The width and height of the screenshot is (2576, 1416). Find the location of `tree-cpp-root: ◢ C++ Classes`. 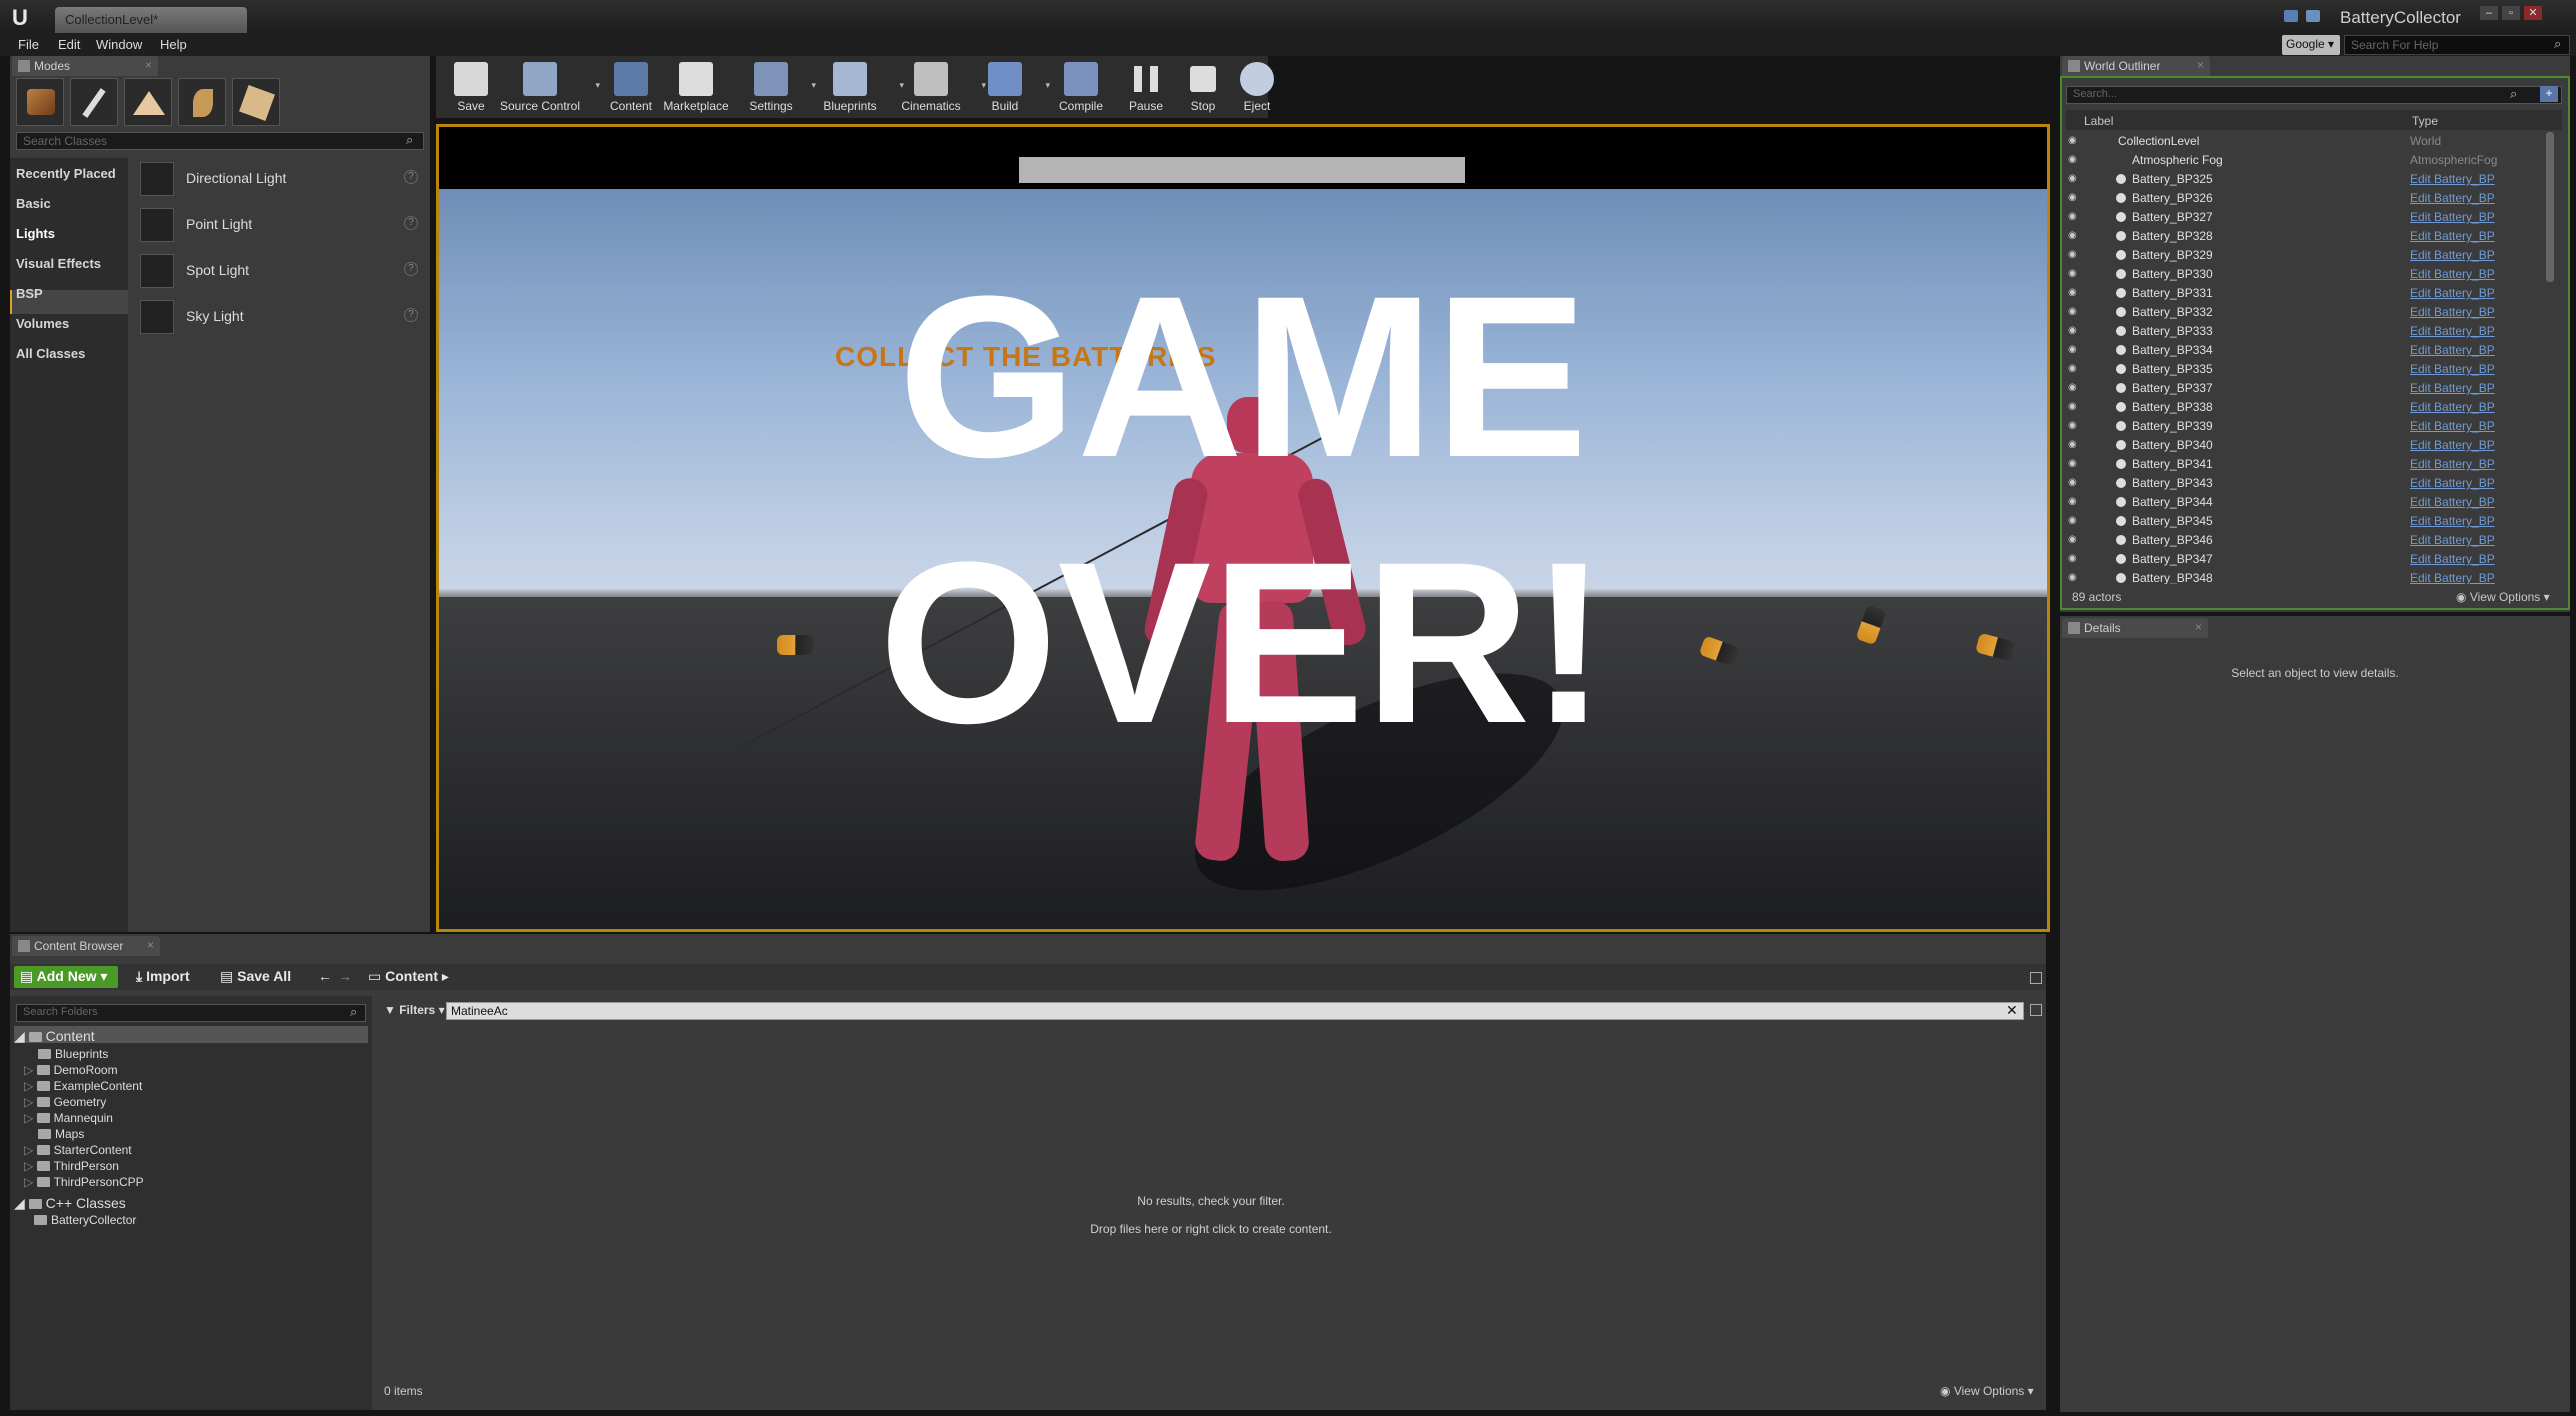

tree-cpp-root: ◢ C++ Classes is located at coordinates (70, 1203).